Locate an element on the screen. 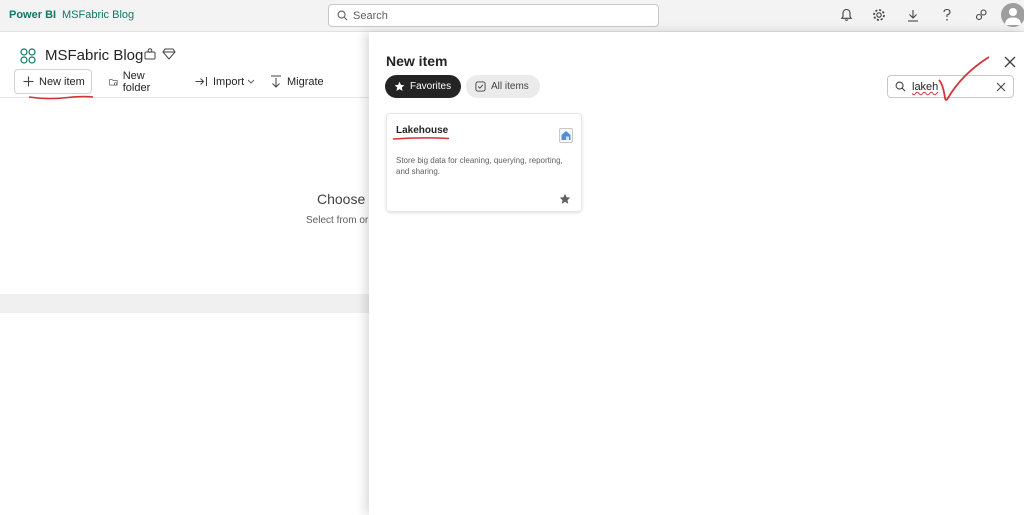  brand-link: Power BI is located at coordinates (32, 15).